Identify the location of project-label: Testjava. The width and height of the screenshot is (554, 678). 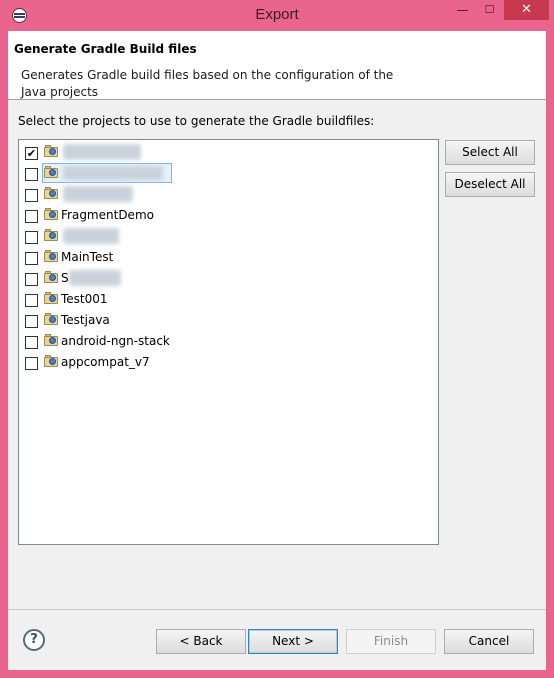
(85, 320).